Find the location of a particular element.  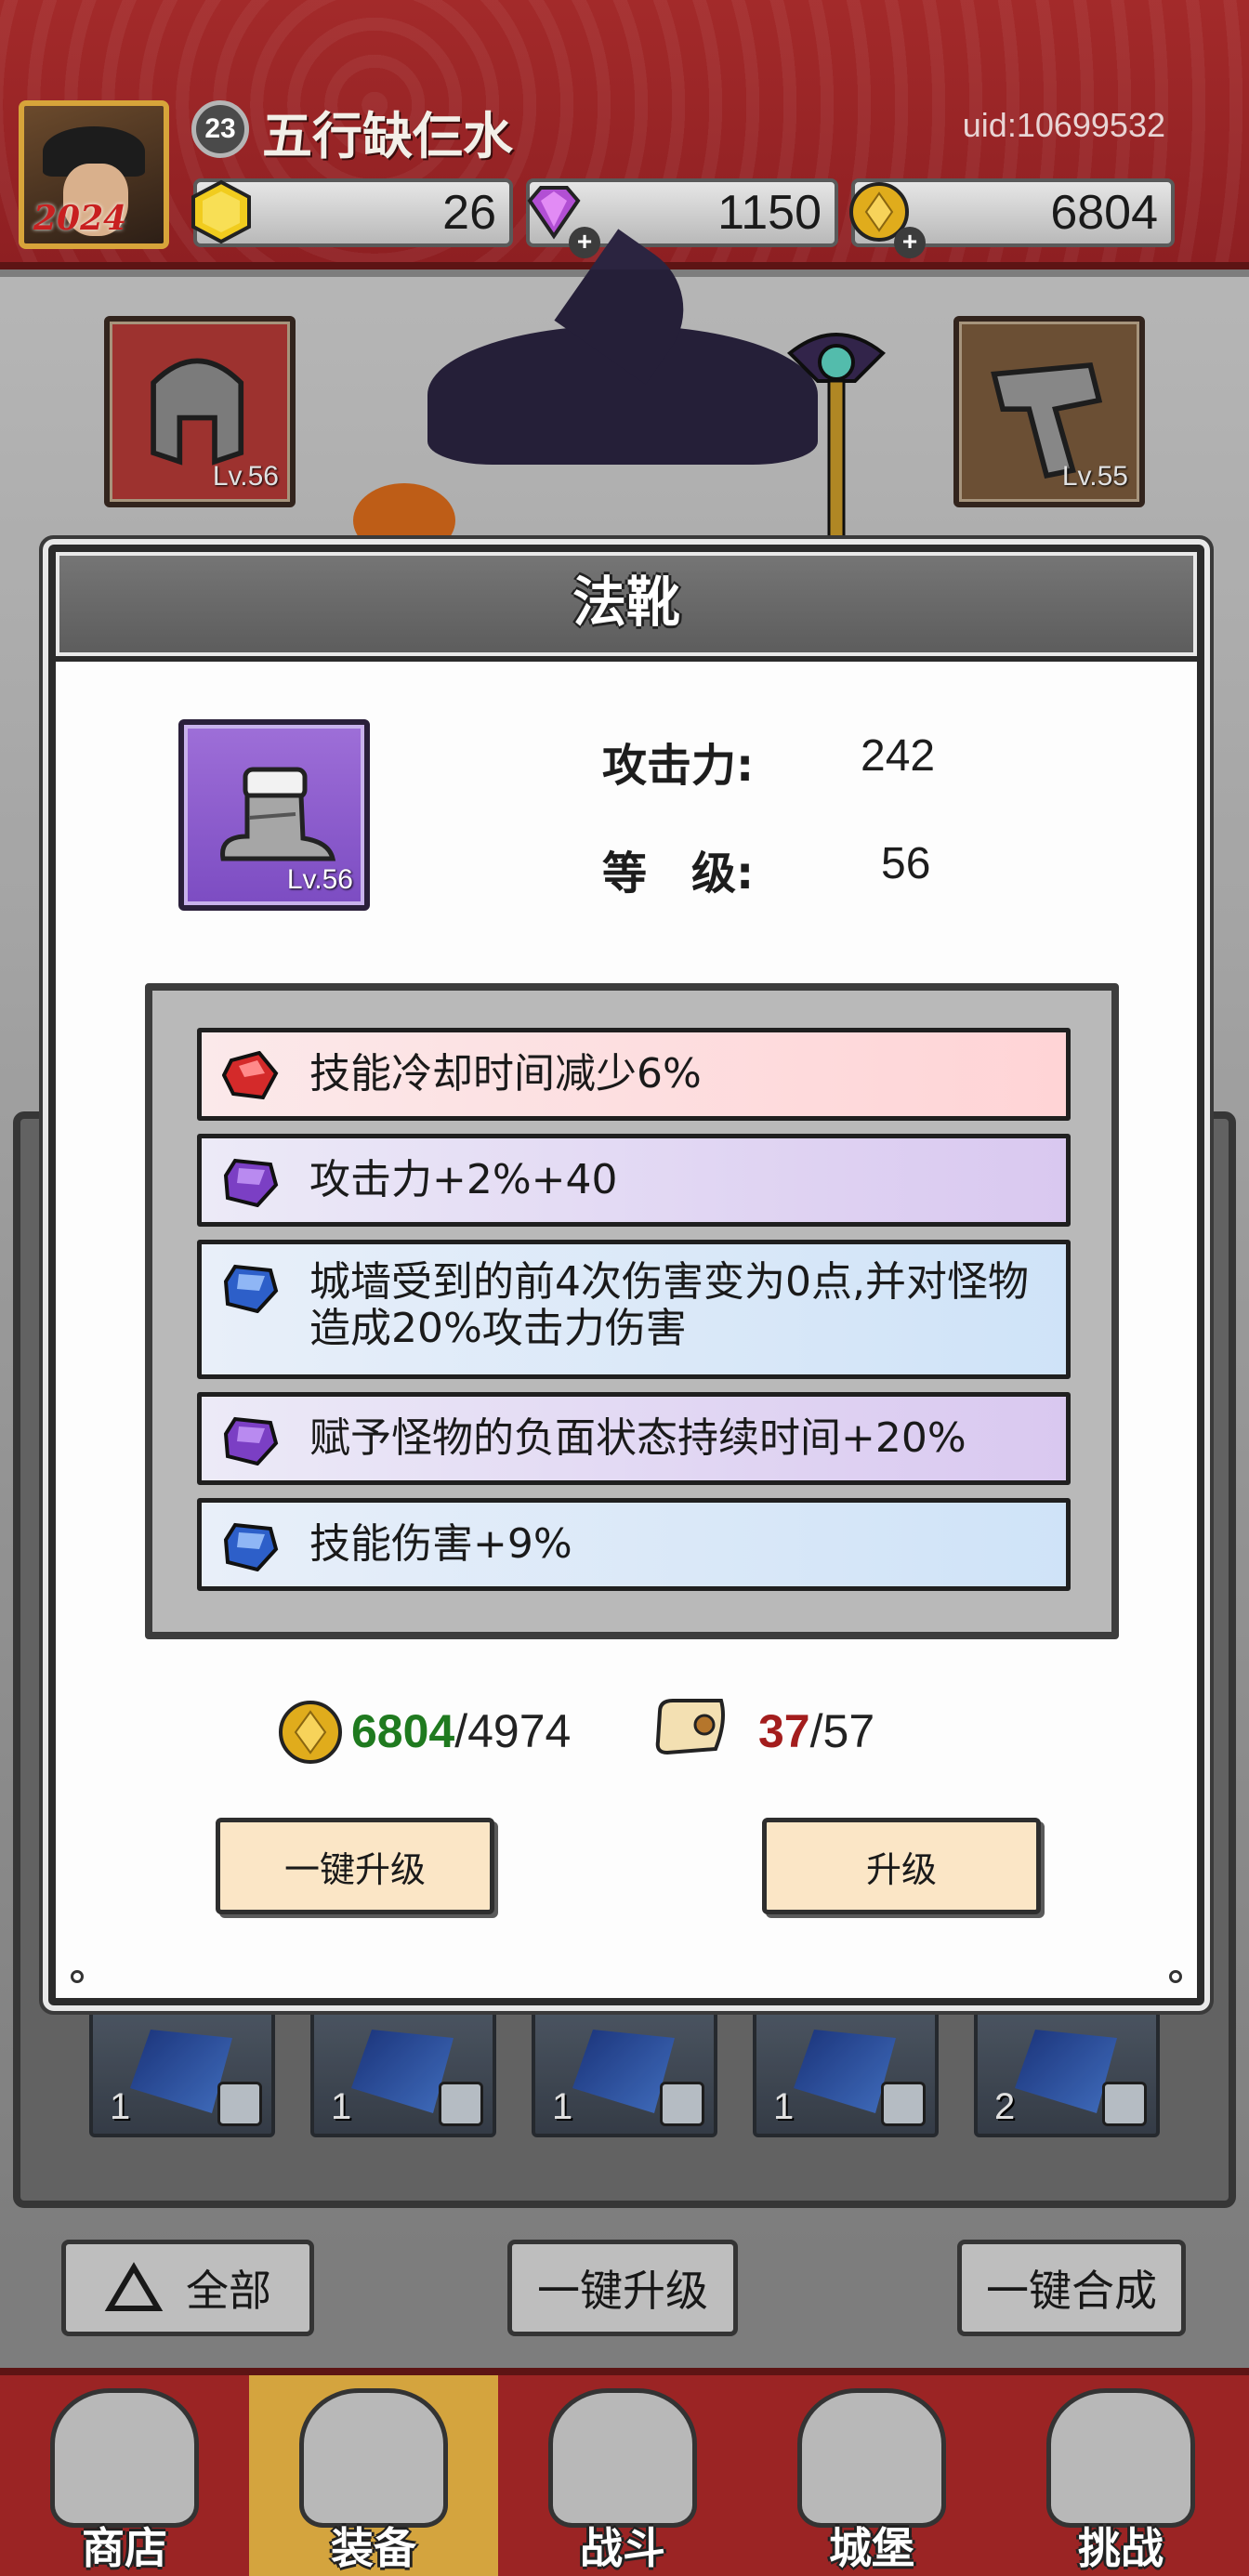

affix-text: 赋予怪物的负面状态持续时间+20% is located at coordinates (637, 1438).